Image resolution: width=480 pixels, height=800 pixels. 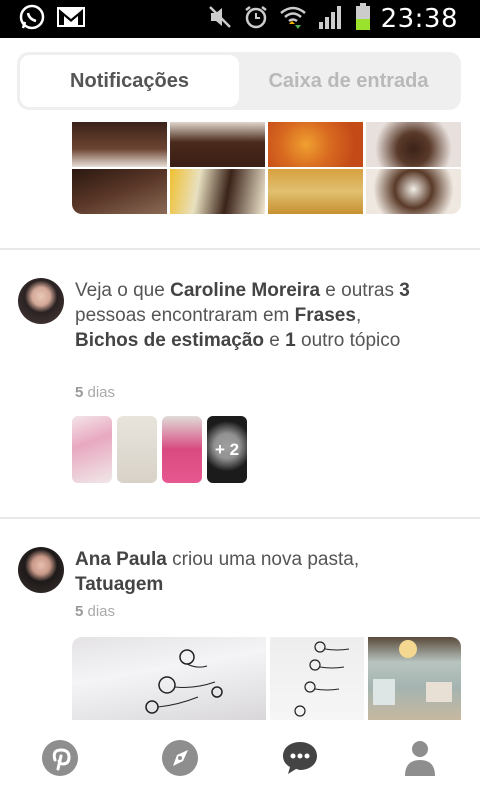 I want to click on board-preview, so click(x=266, y=678).